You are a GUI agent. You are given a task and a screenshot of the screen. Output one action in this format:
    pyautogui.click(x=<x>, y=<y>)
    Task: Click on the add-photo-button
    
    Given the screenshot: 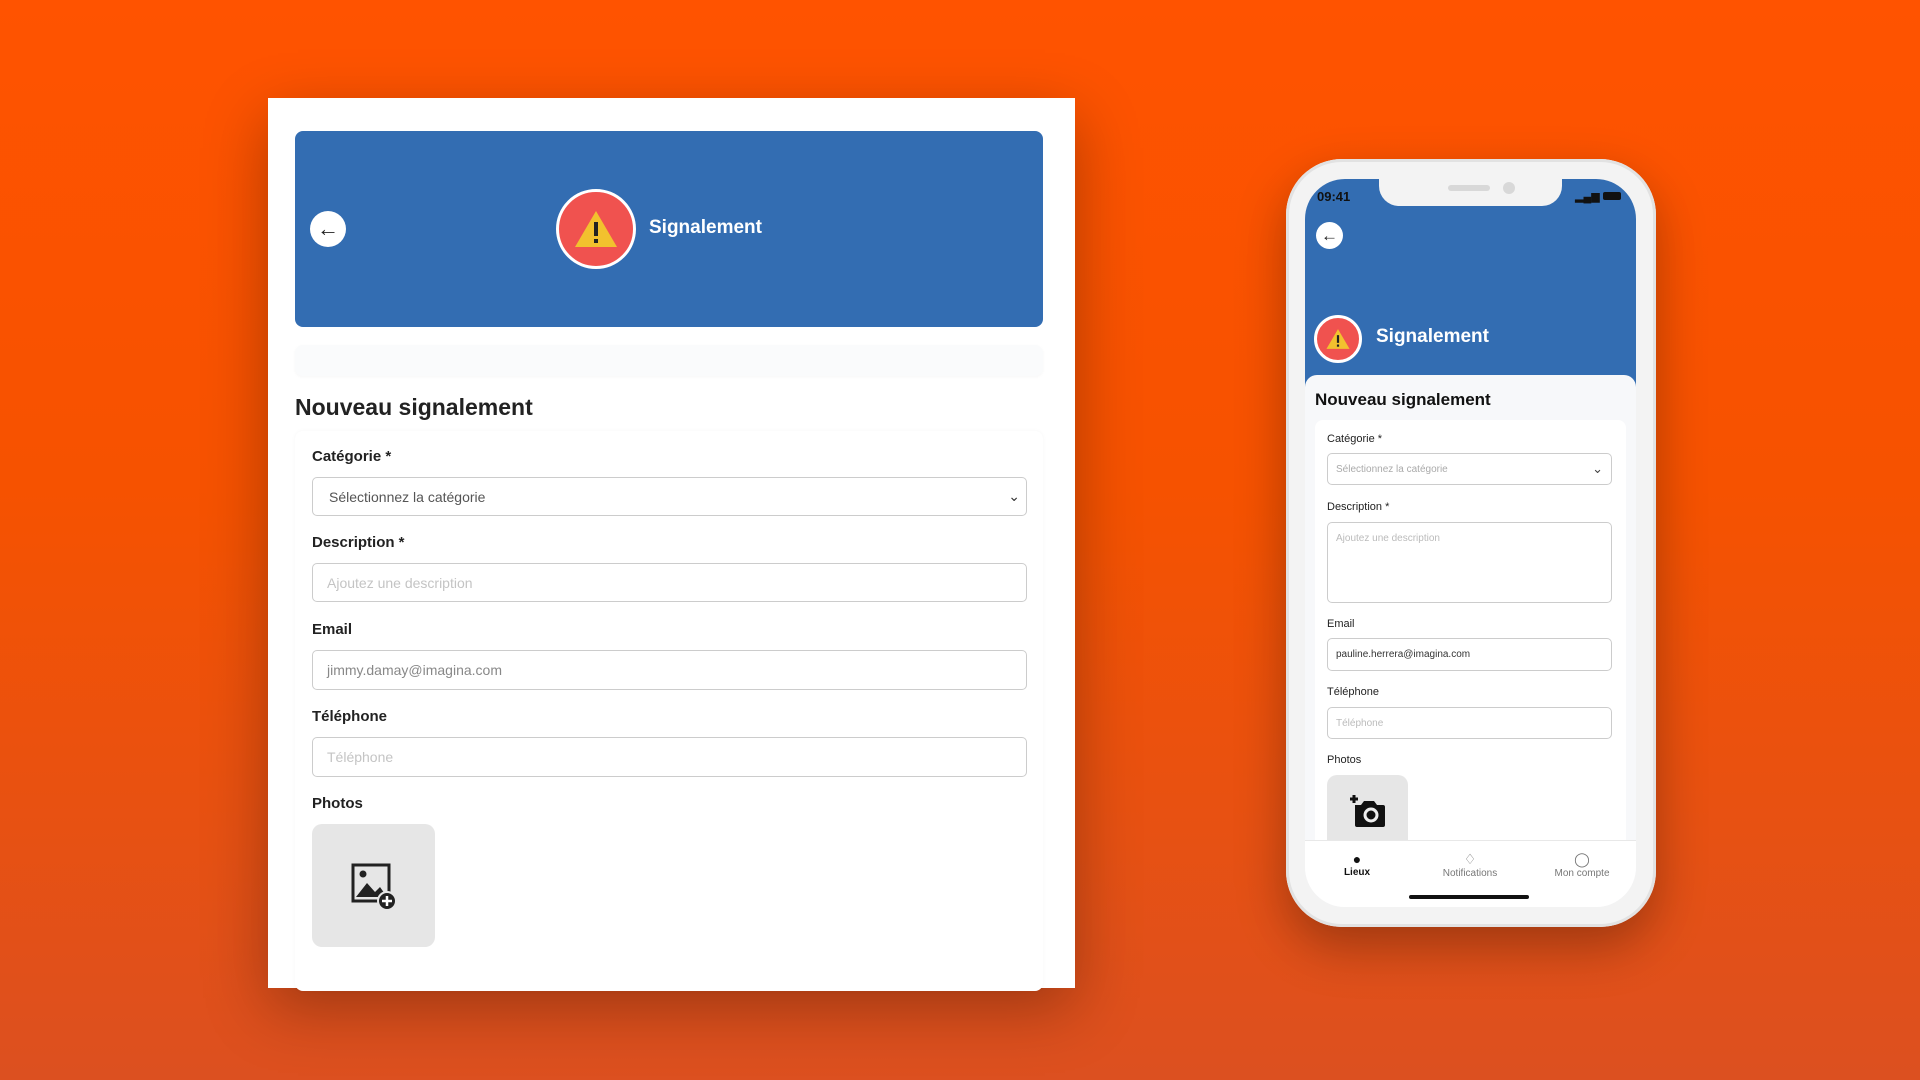 What is the action you would take?
    pyautogui.click(x=373, y=885)
    